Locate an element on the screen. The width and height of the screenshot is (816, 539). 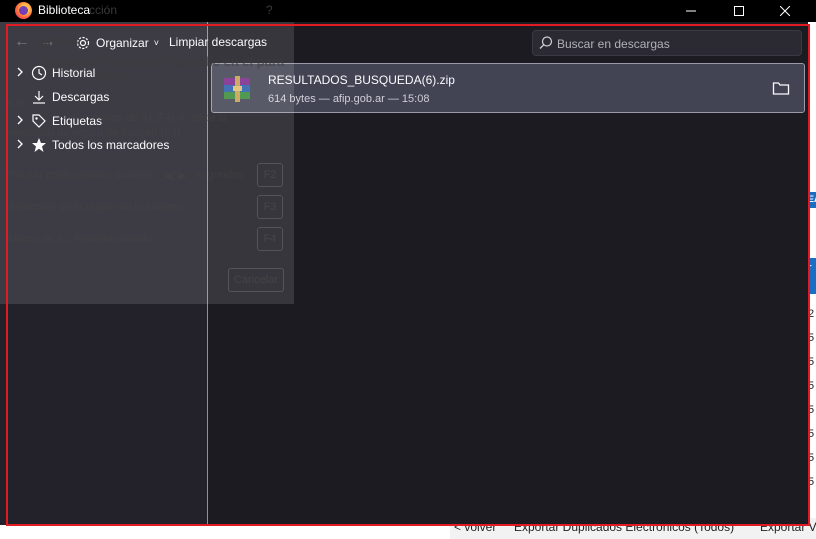
download-filename: RESULTADOS_BUSQUEDA(6).zip is located at coordinates (361, 80).